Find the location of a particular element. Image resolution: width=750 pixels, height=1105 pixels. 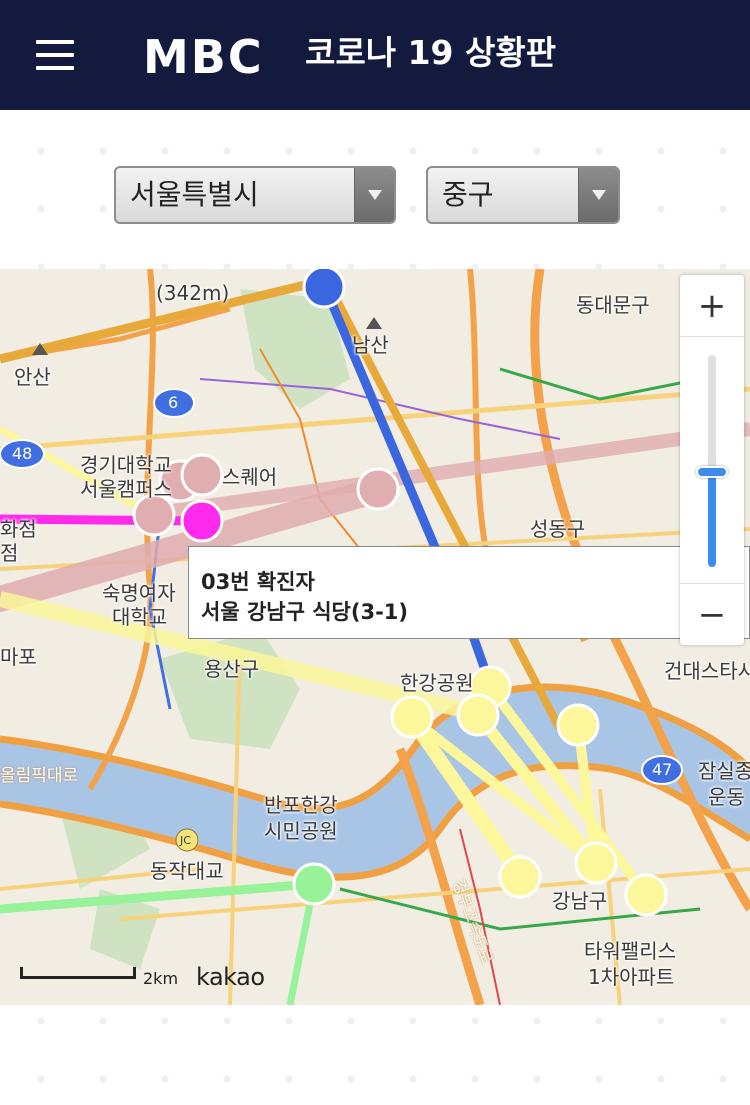

district-select-value: 중구 is located at coordinates (468, 194).